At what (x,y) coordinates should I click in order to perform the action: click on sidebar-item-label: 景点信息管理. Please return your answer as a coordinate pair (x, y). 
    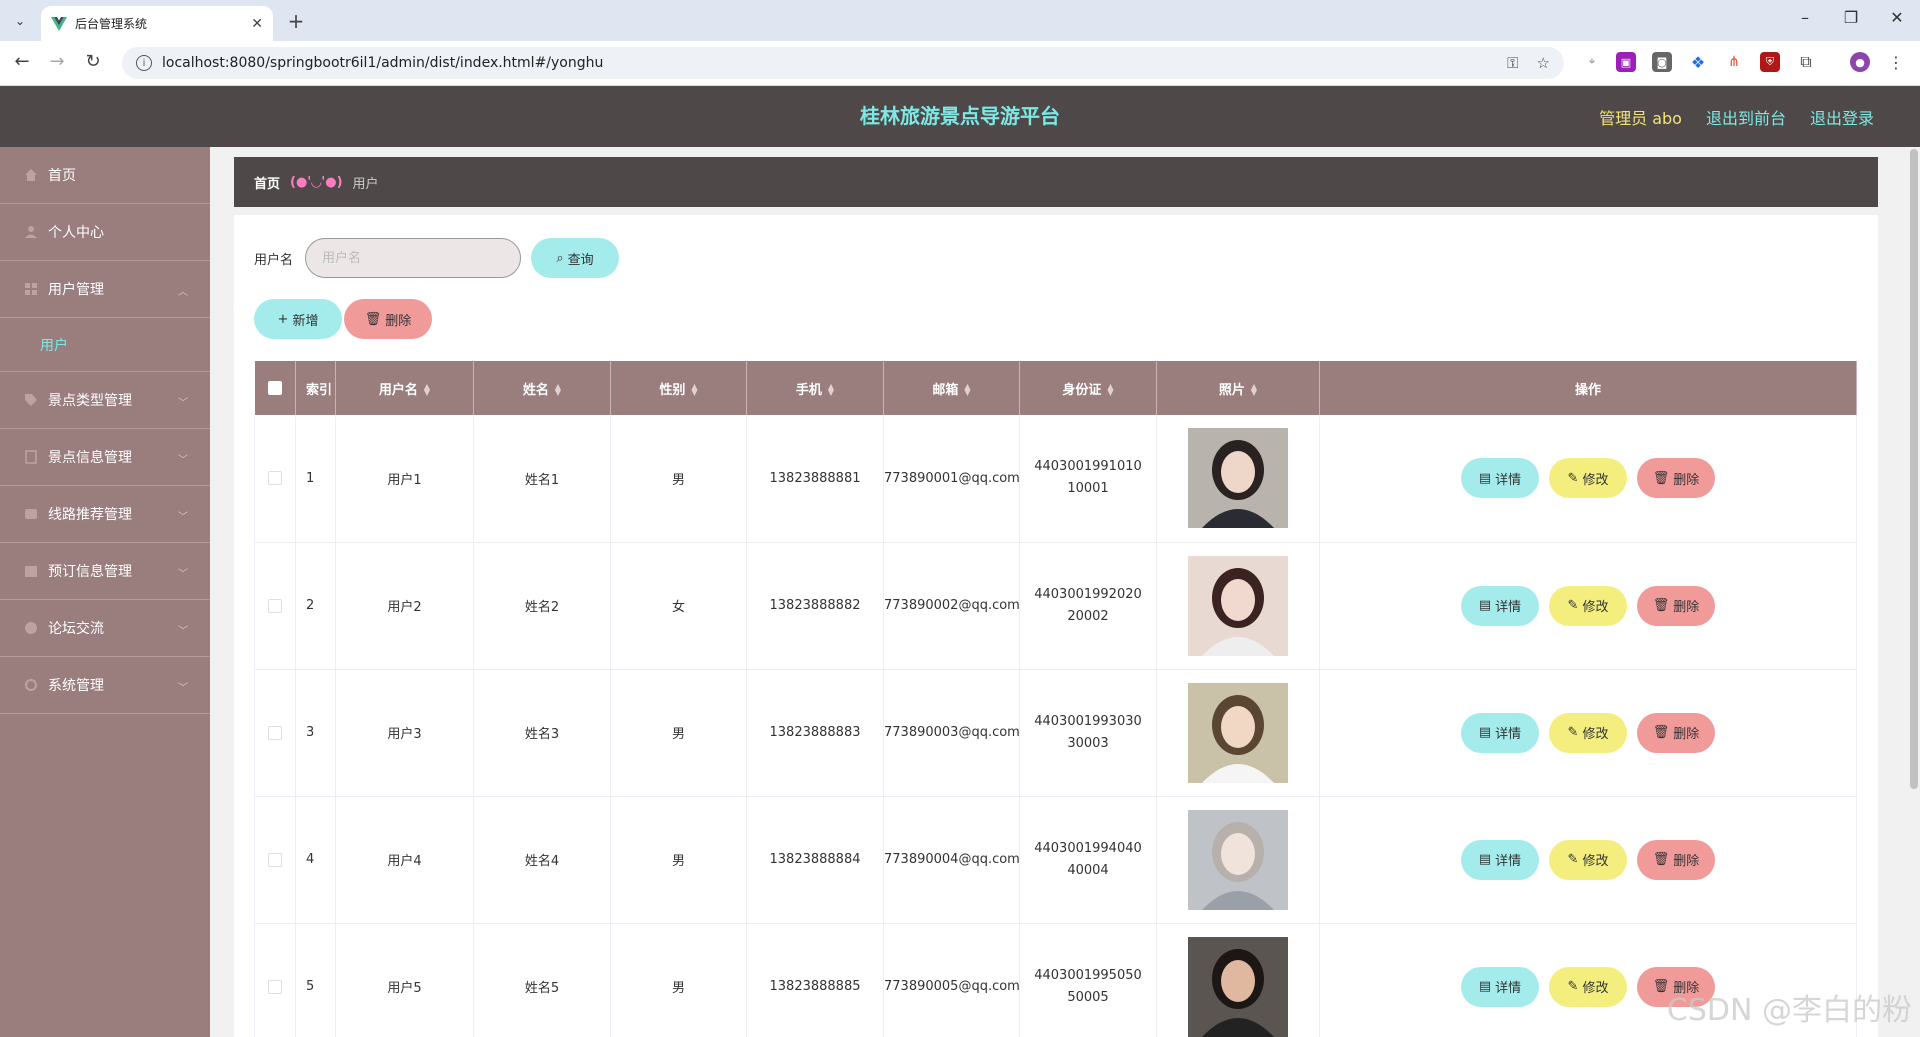
    Looking at the image, I should click on (90, 458).